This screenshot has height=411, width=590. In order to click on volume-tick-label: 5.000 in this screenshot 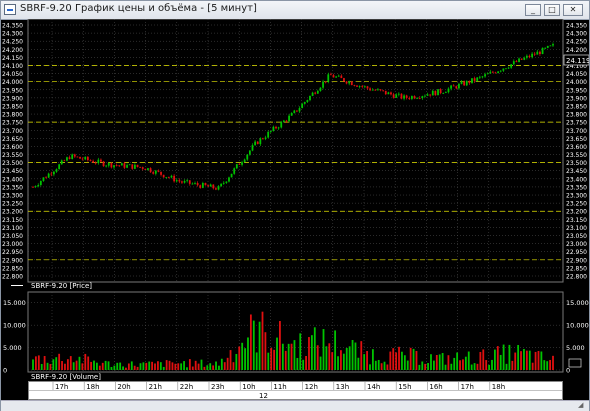, I will do `click(575, 348)`.